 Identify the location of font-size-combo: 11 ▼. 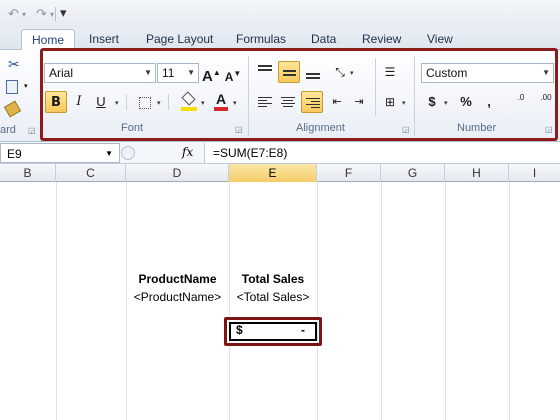
(178, 73).